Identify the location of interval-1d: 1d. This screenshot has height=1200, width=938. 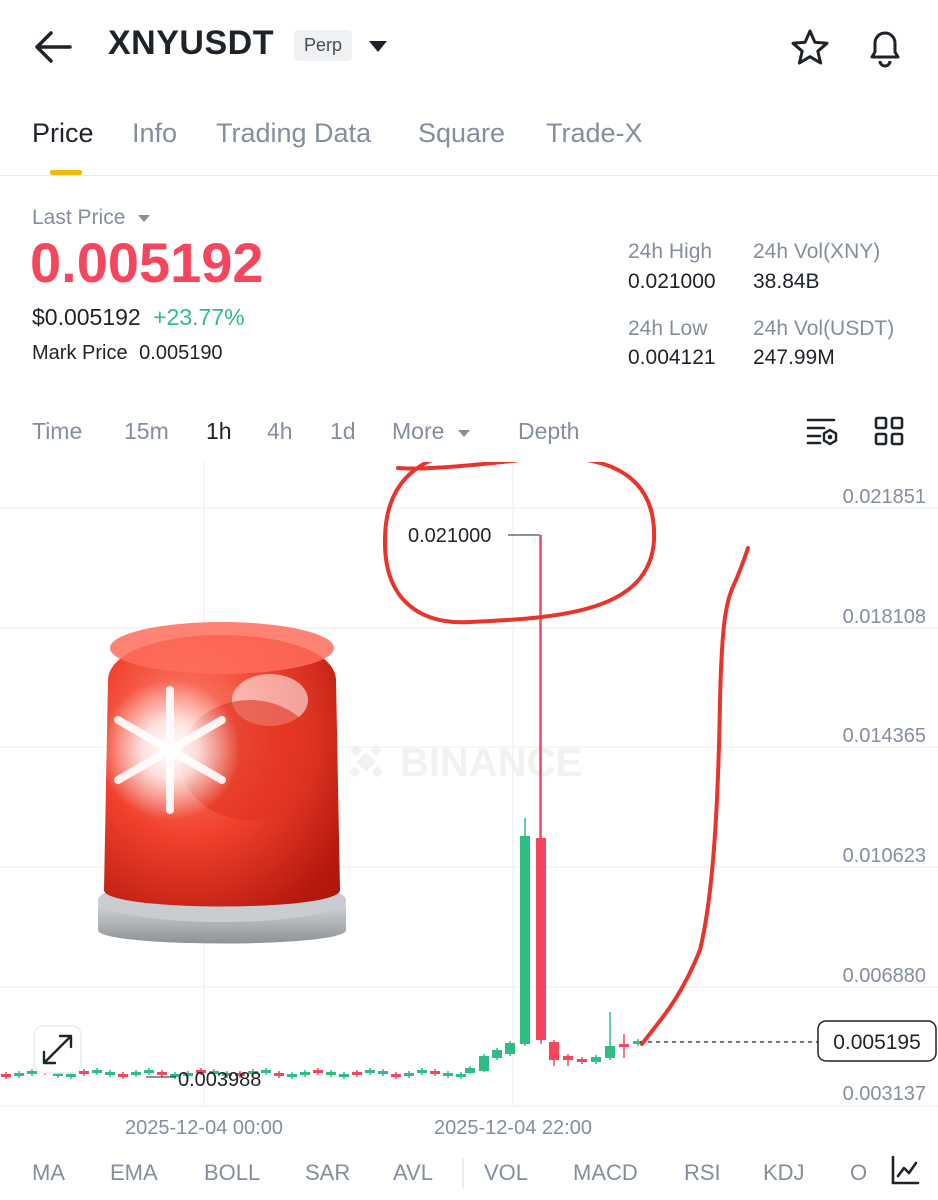
(343, 431).